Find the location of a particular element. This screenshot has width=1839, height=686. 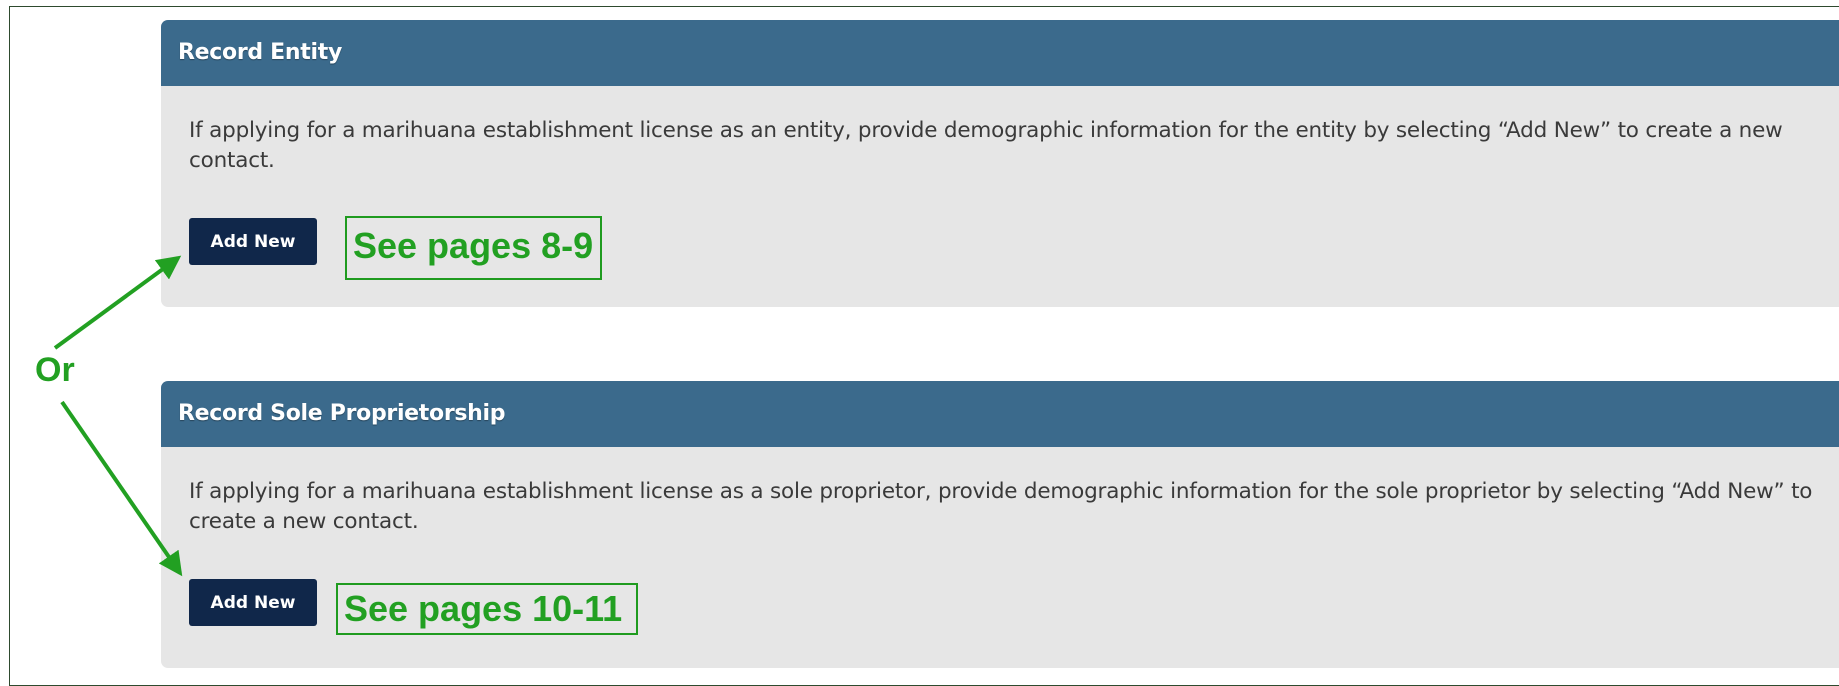

arrow-to-entity-add-new is located at coordinates (117, 302).